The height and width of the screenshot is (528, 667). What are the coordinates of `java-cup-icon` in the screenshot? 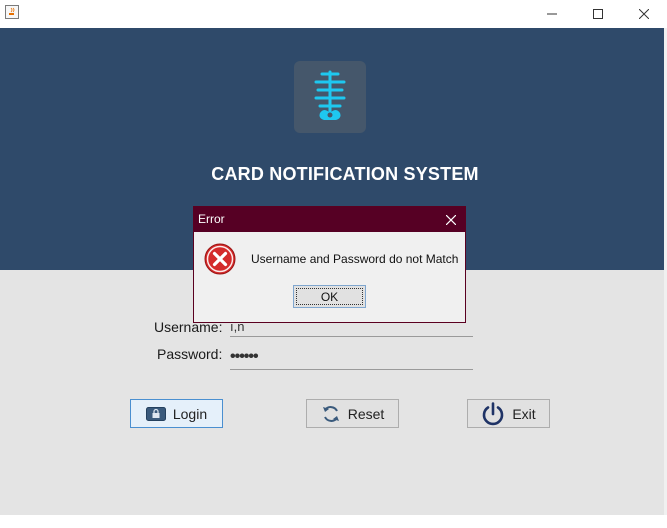 It's located at (12, 12).